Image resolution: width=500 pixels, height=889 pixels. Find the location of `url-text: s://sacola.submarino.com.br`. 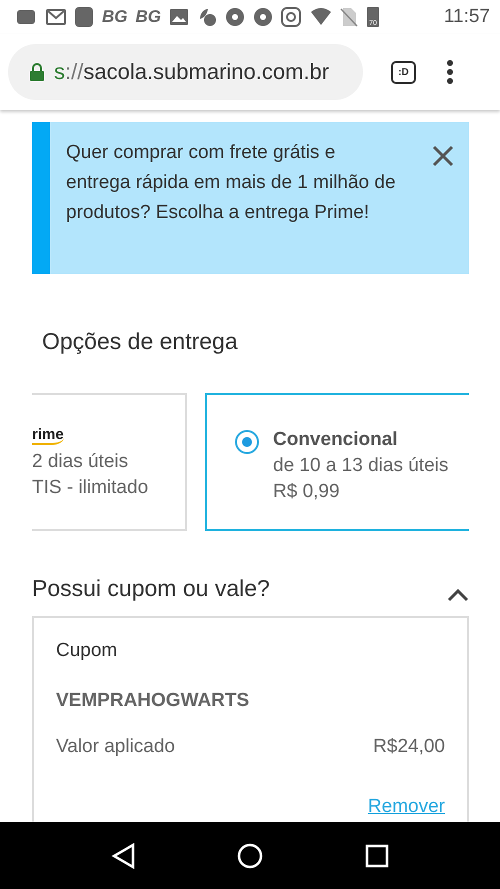

url-text: s://sacola.submarino.com.br is located at coordinates (192, 72).